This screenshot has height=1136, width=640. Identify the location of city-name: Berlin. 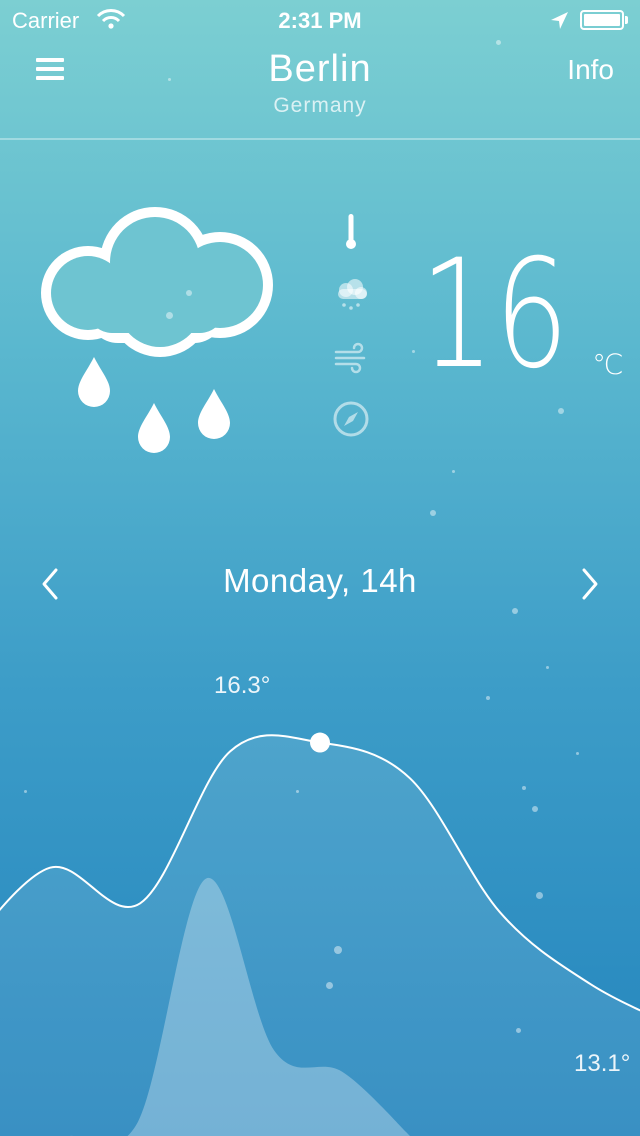
(320, 69).